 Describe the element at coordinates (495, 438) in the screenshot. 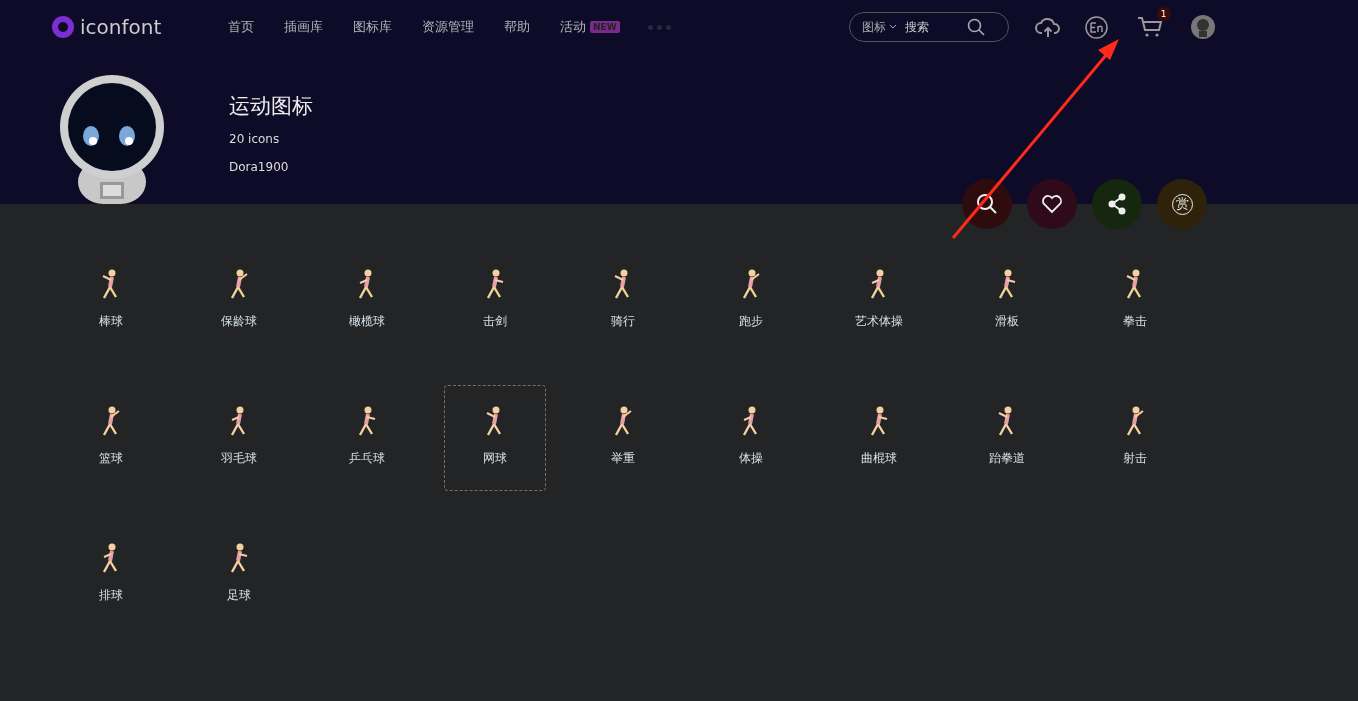

I see `icon-tile: 网球` at that location.